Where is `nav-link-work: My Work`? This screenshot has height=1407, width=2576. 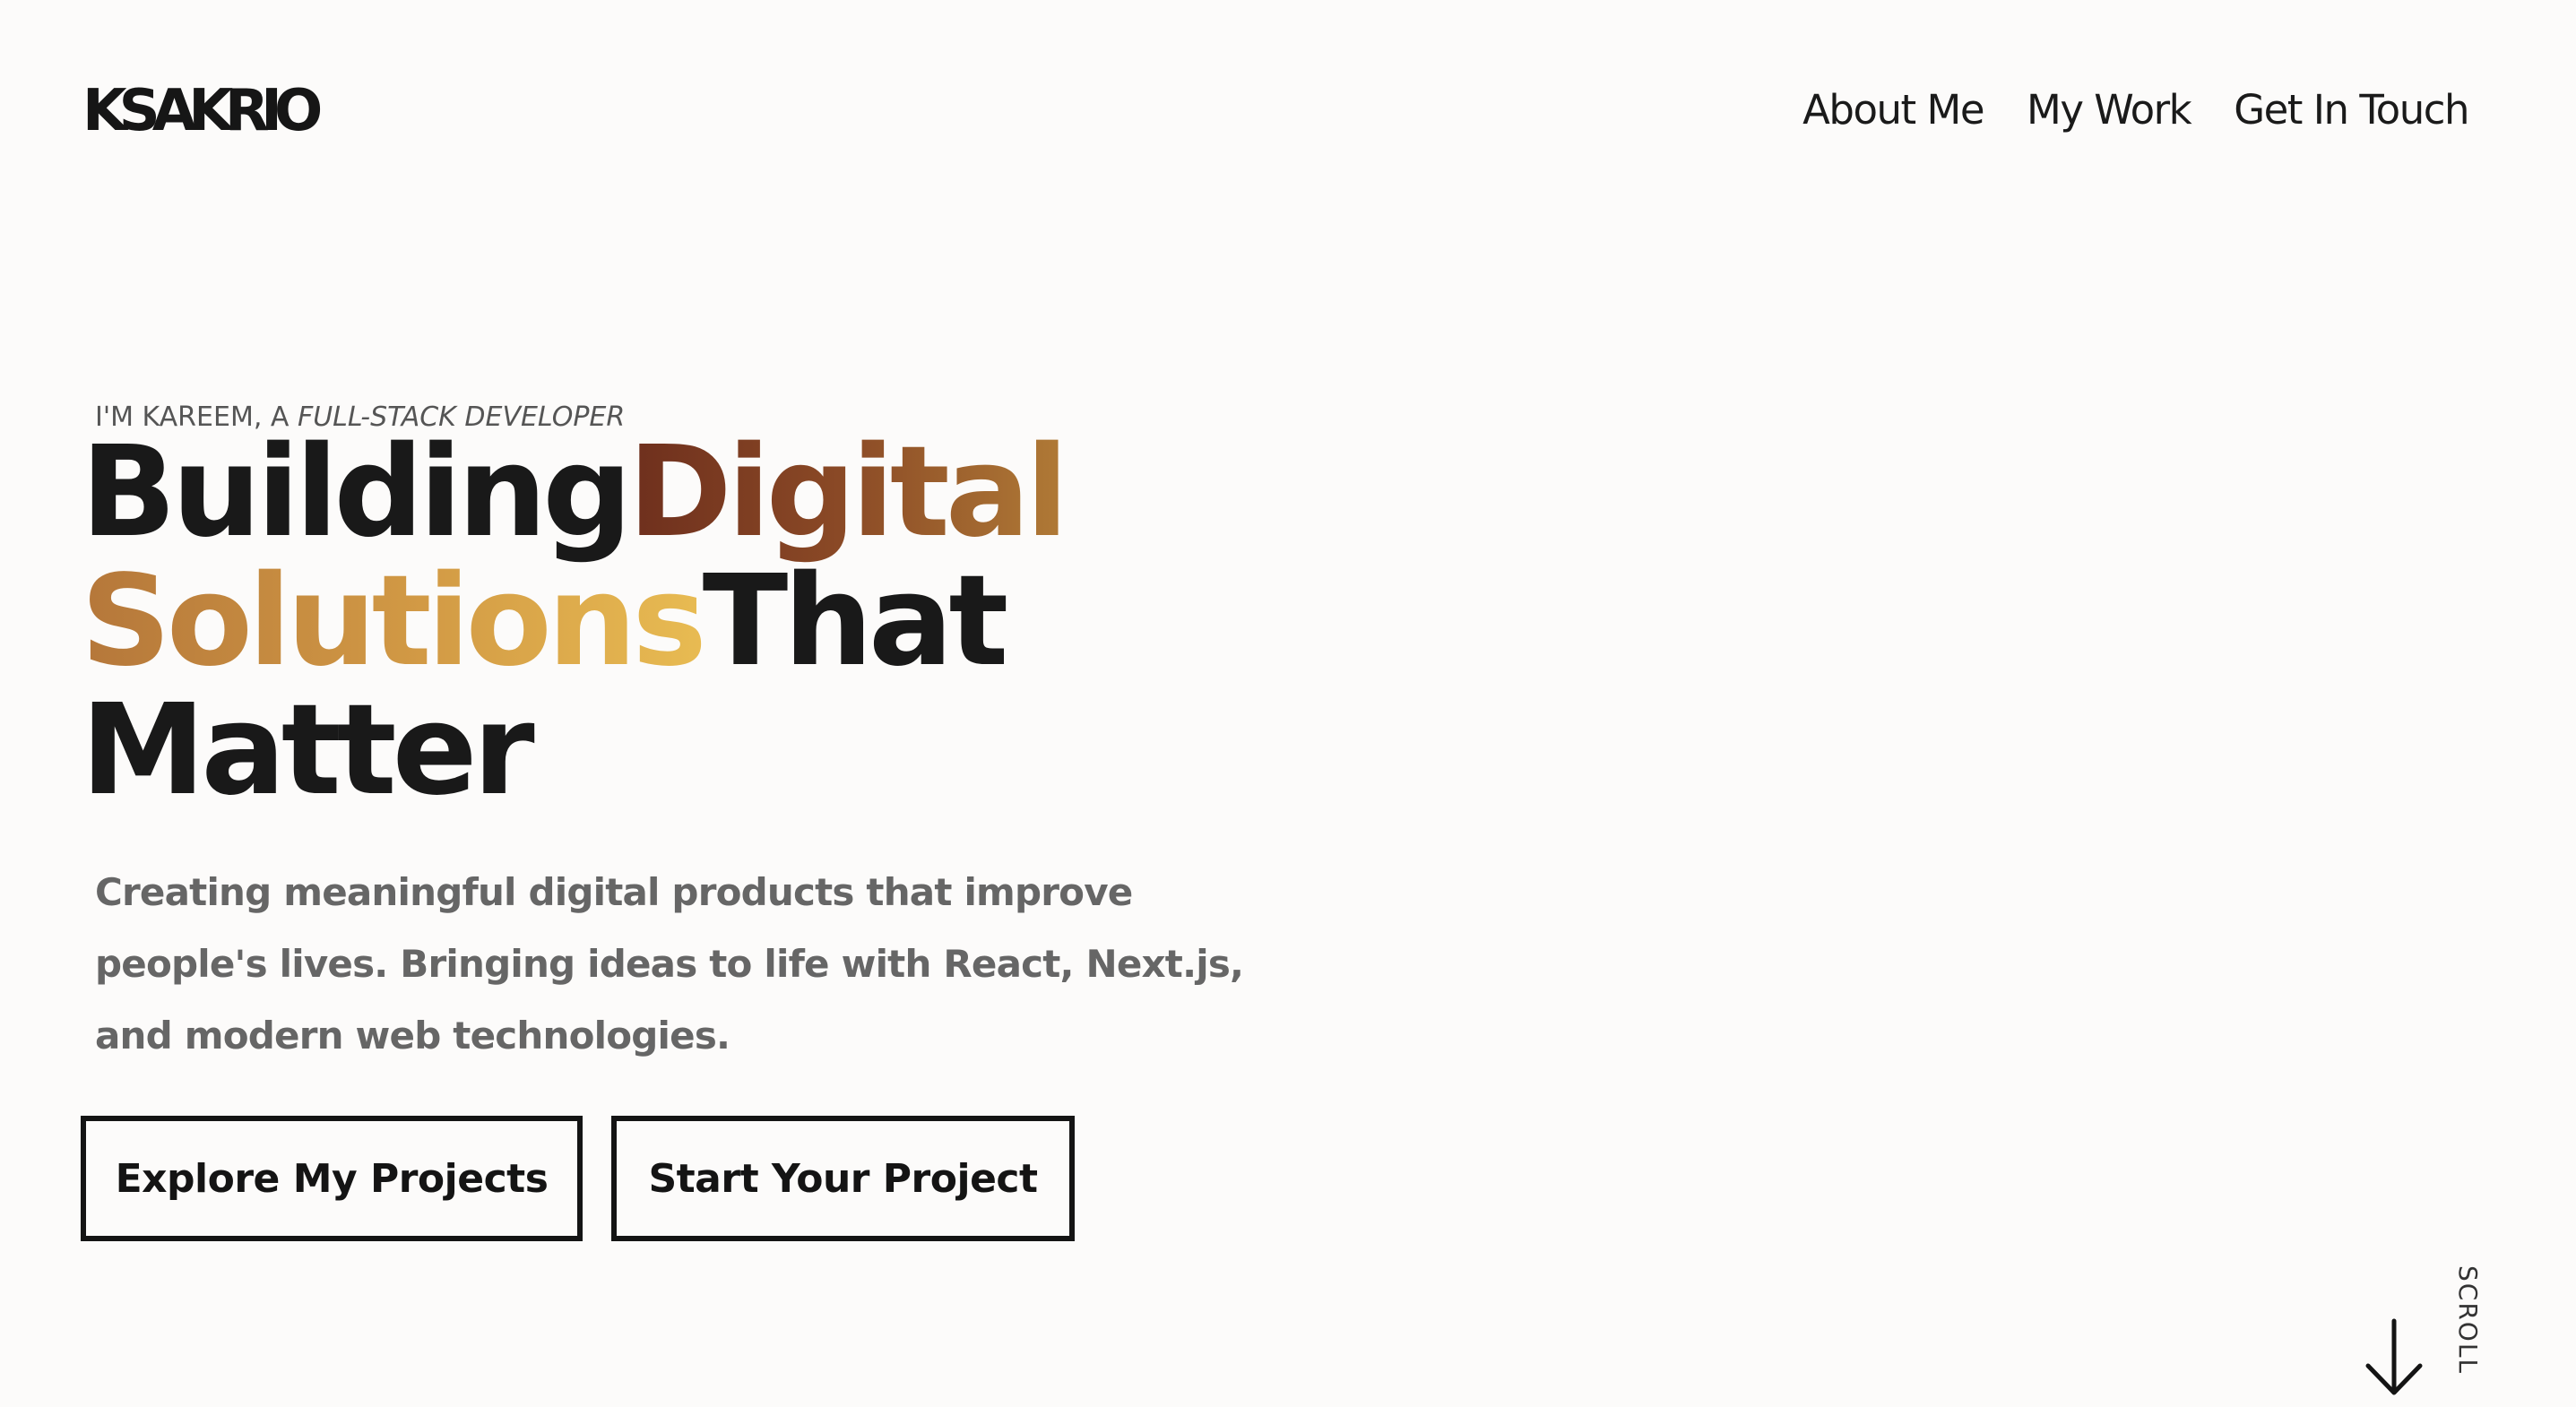 nav-link-work: My Work is located at coordinates (2109, 110).